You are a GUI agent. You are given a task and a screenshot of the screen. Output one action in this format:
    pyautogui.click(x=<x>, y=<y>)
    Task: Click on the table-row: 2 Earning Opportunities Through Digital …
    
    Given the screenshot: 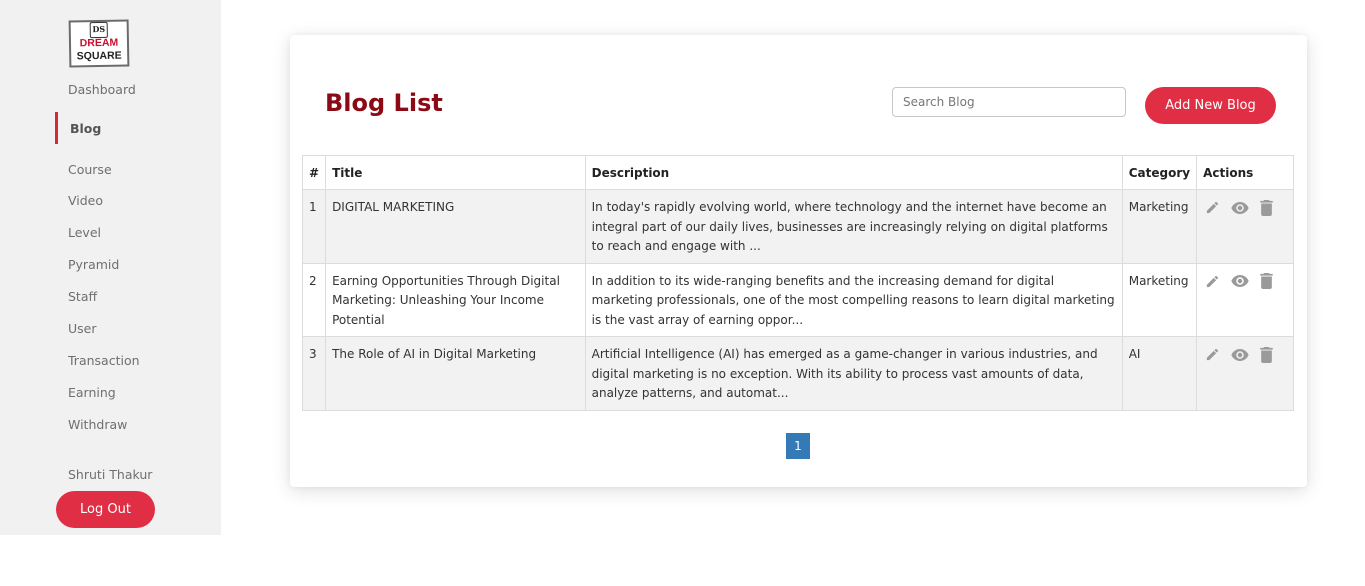 What is the action you would take?
    pyautogui.click(x=797, y=299)
    